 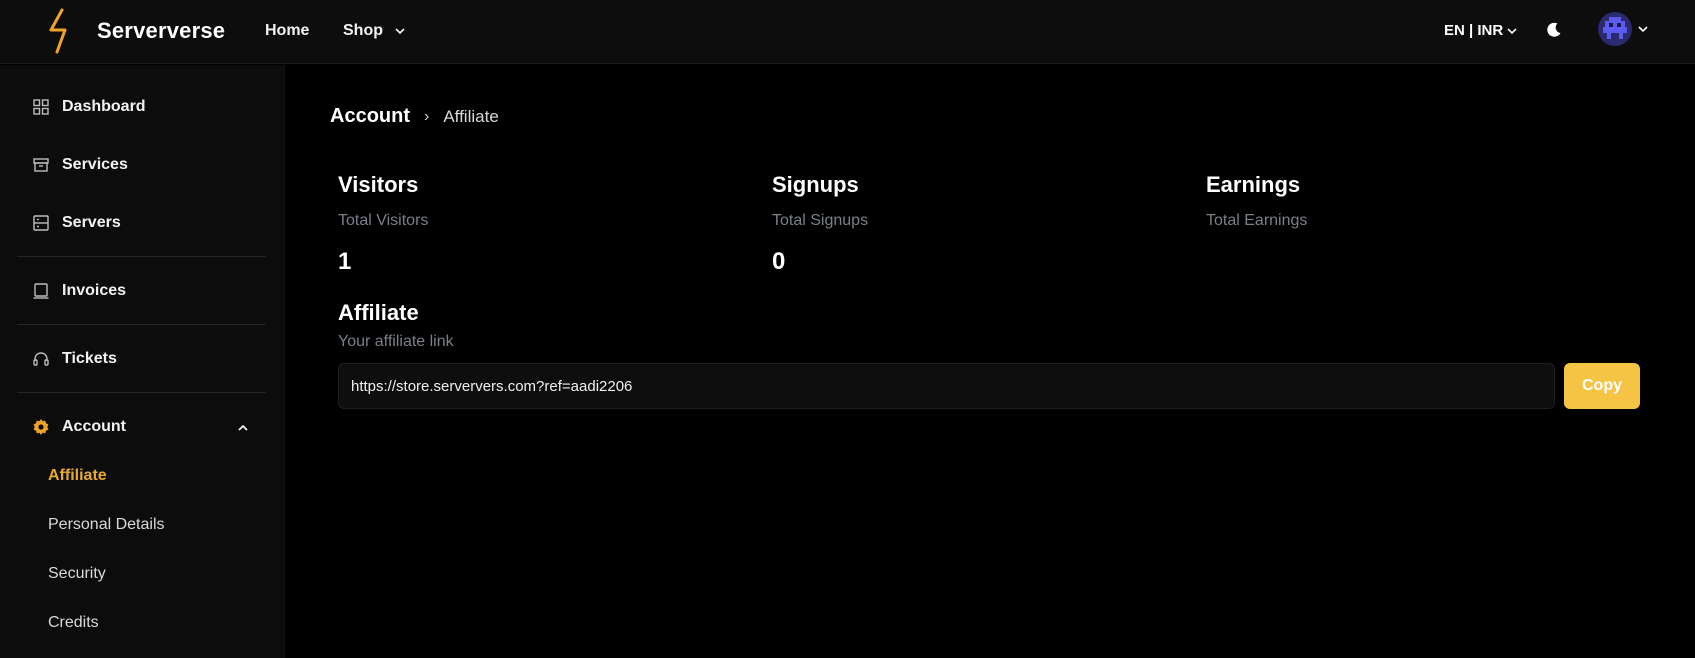 What do you see at coordinates (41, 107) in the screenshot?
I see `grid-icon` at bounding box center [41, 107].